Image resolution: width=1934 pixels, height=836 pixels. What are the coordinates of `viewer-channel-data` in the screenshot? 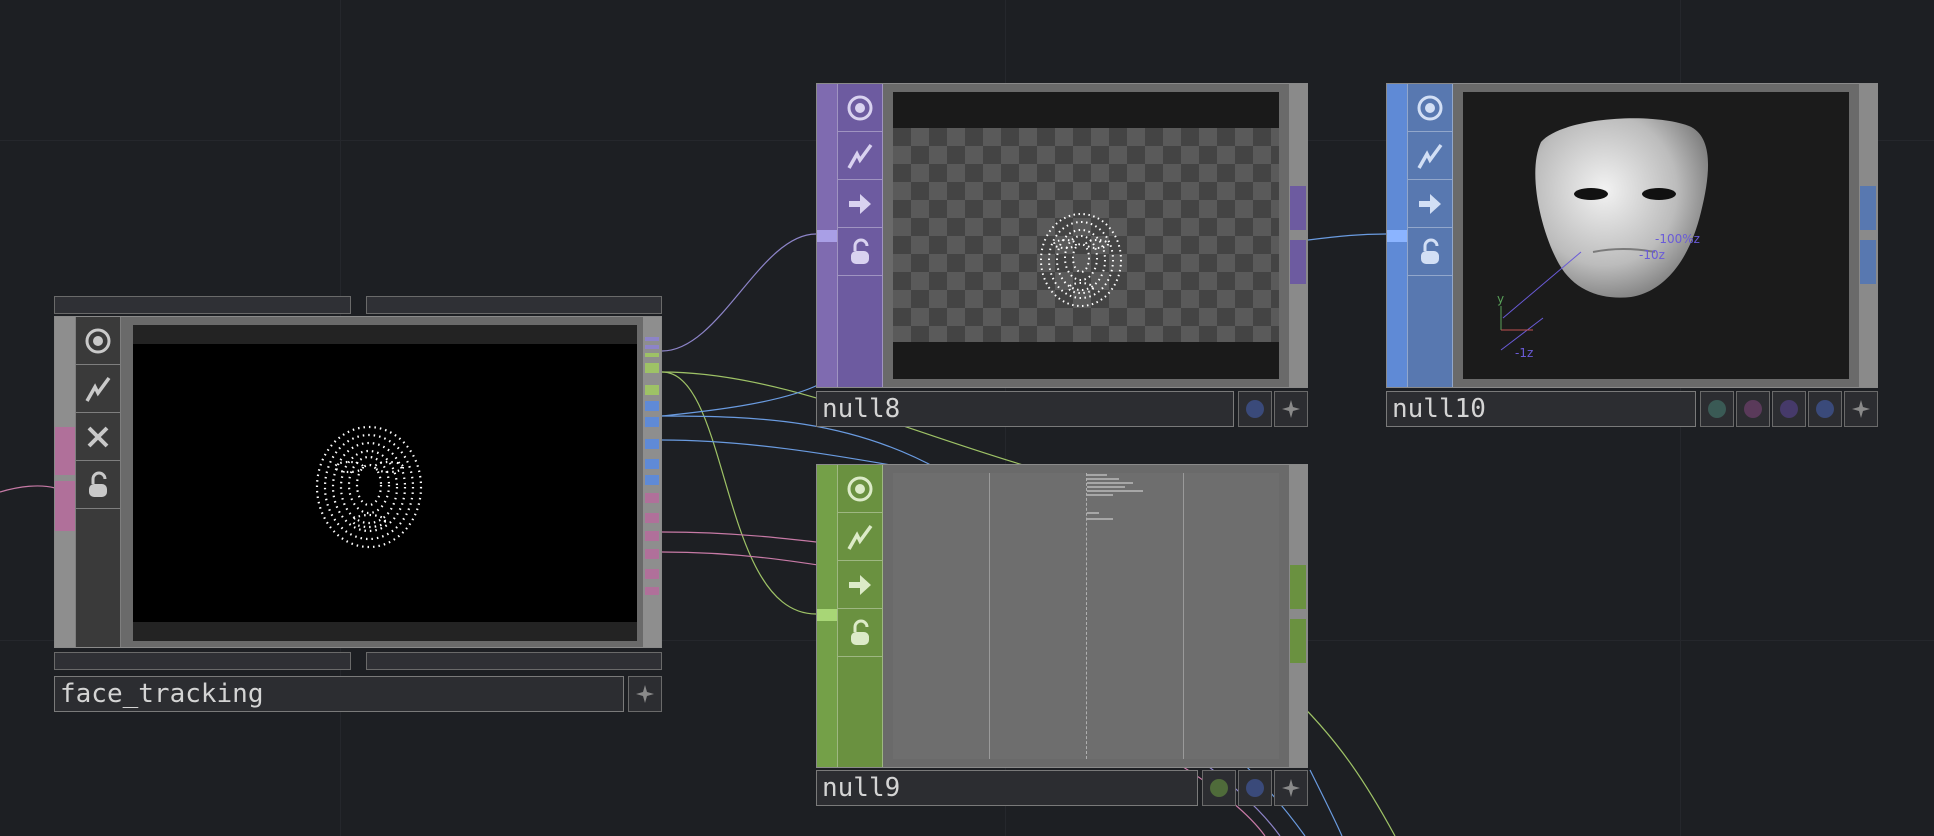 It's located at (1086, 616).